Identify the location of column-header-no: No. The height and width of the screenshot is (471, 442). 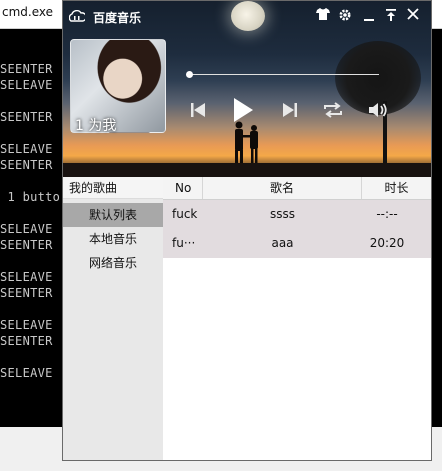
(183, 188).